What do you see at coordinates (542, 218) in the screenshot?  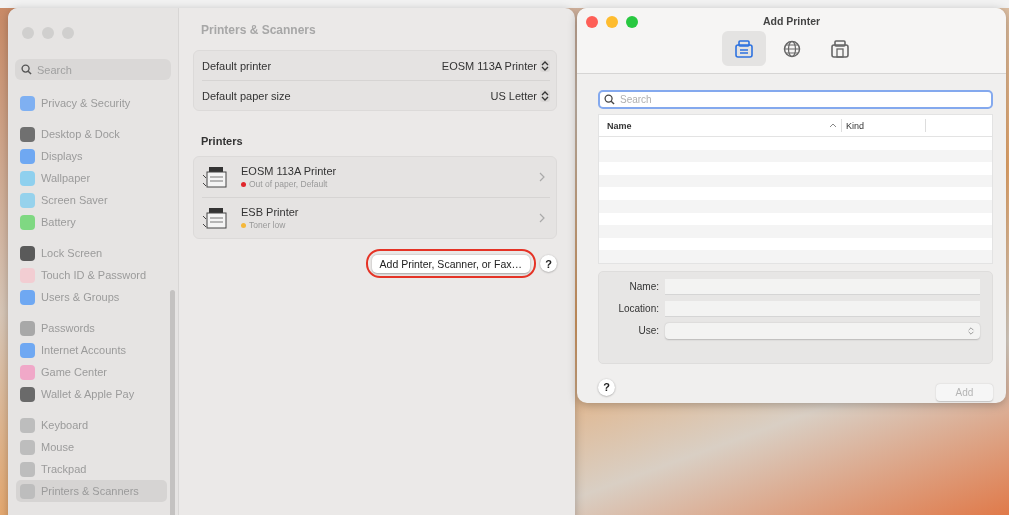 I see `chevron-right-icon` at bounding box center [542, 218].